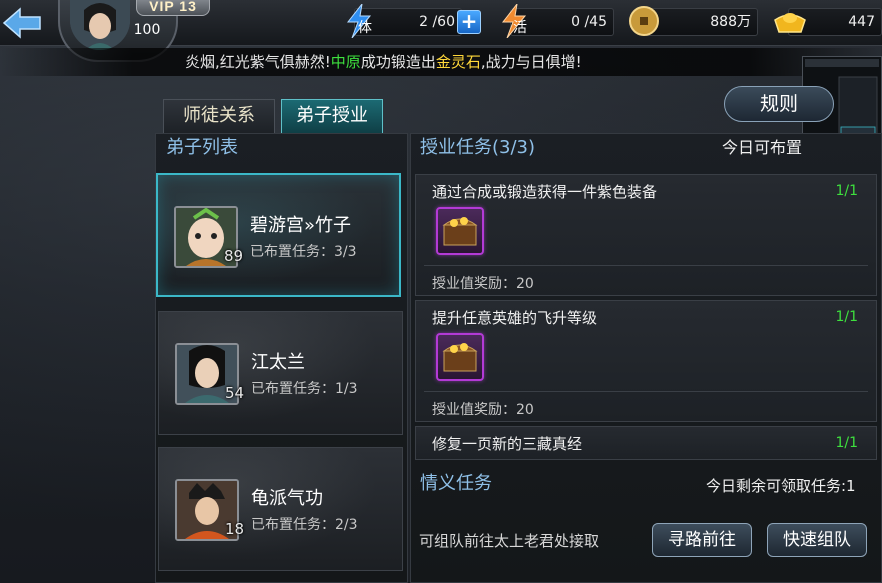 The image size is (882, 583). Describe the element at coordinates (345, 62) in the screenshot. I see `ticker-server: 中原` at that location.